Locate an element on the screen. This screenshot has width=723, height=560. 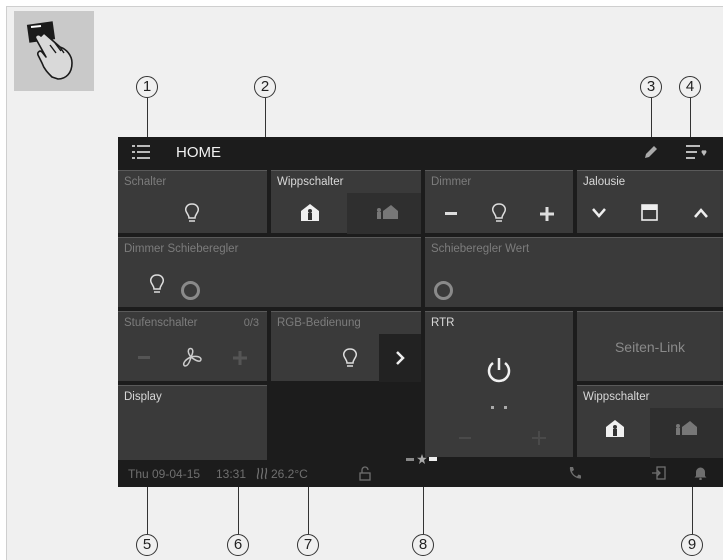
callout-3: 3 is located at coordinates (651, 87).